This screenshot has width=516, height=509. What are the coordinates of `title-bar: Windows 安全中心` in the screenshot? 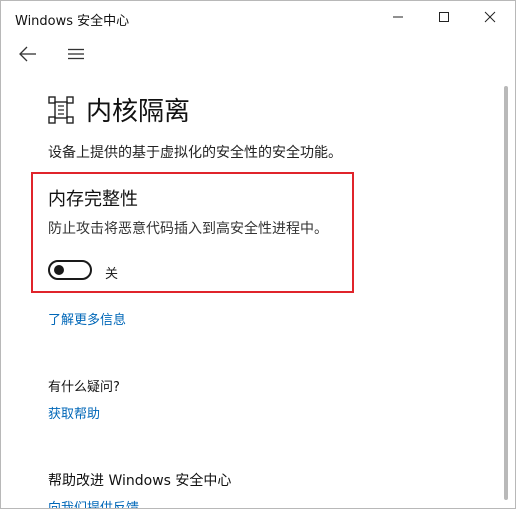 It's located at (258, 17).